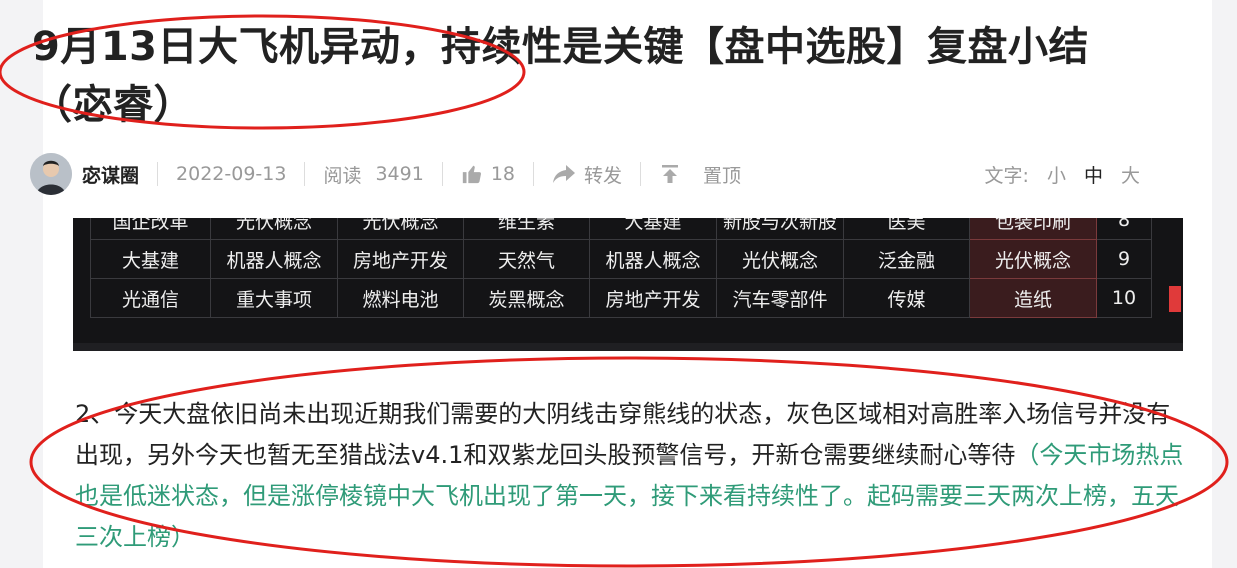 Image resolution: width=1237 pixels, height=568 pixels. I want to click on table-cell: 维生素, so click(526, 229).